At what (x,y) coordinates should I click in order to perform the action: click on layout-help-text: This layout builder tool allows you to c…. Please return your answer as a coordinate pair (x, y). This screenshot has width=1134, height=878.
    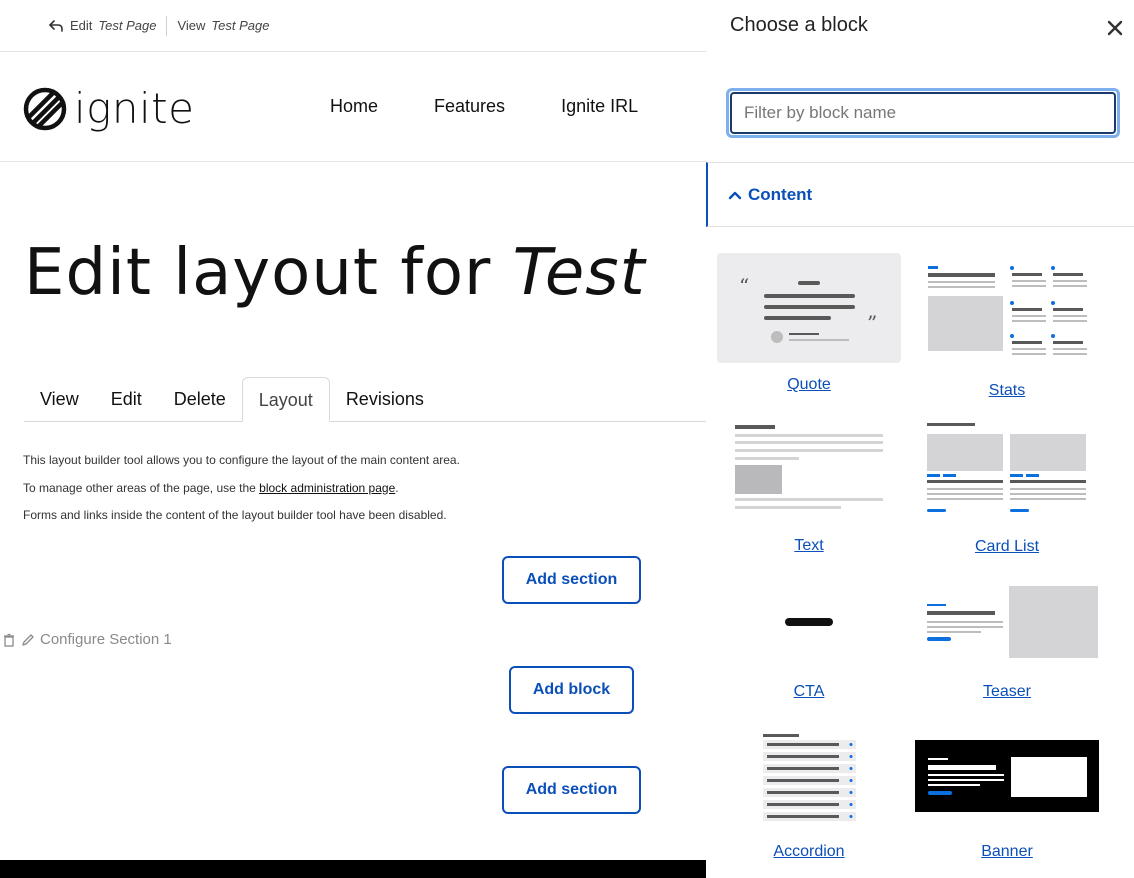
    Looking at the image, I should click on (241, 488).